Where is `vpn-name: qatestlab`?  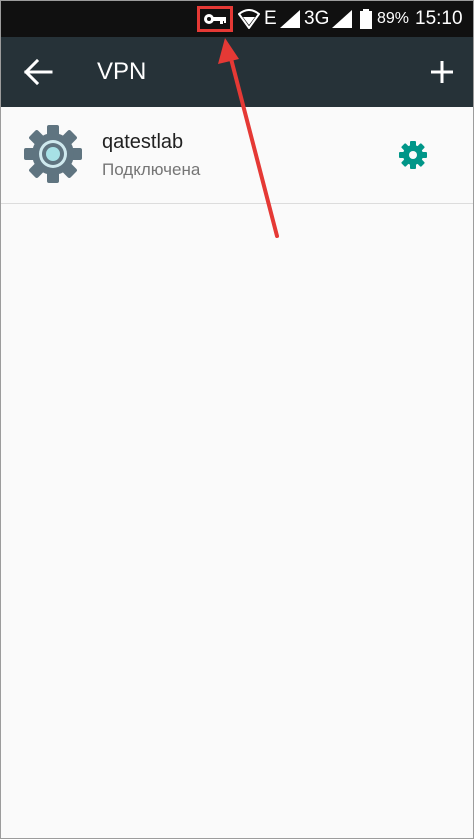
vpn-name: qatestlab is located at coordinates (143, 142).